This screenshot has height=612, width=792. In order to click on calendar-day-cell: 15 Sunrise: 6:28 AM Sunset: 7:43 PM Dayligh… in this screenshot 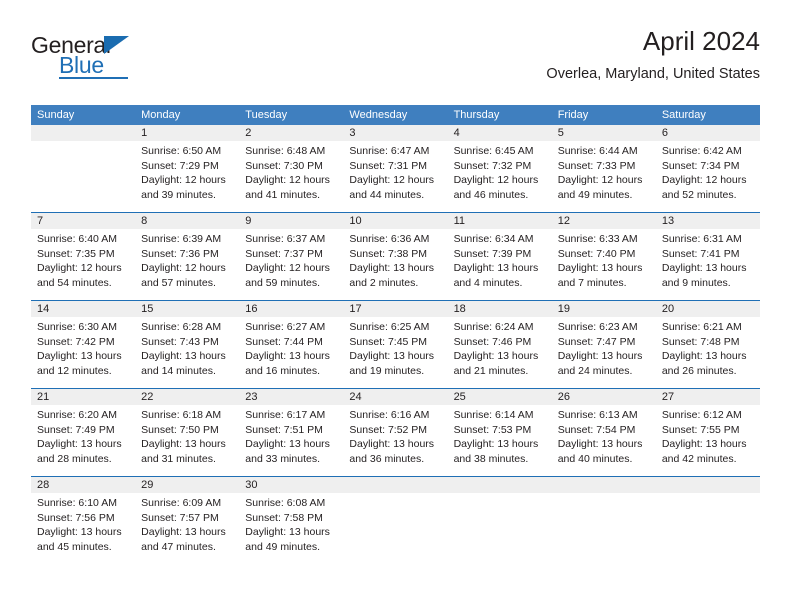, I will do `click(187, 344)`.